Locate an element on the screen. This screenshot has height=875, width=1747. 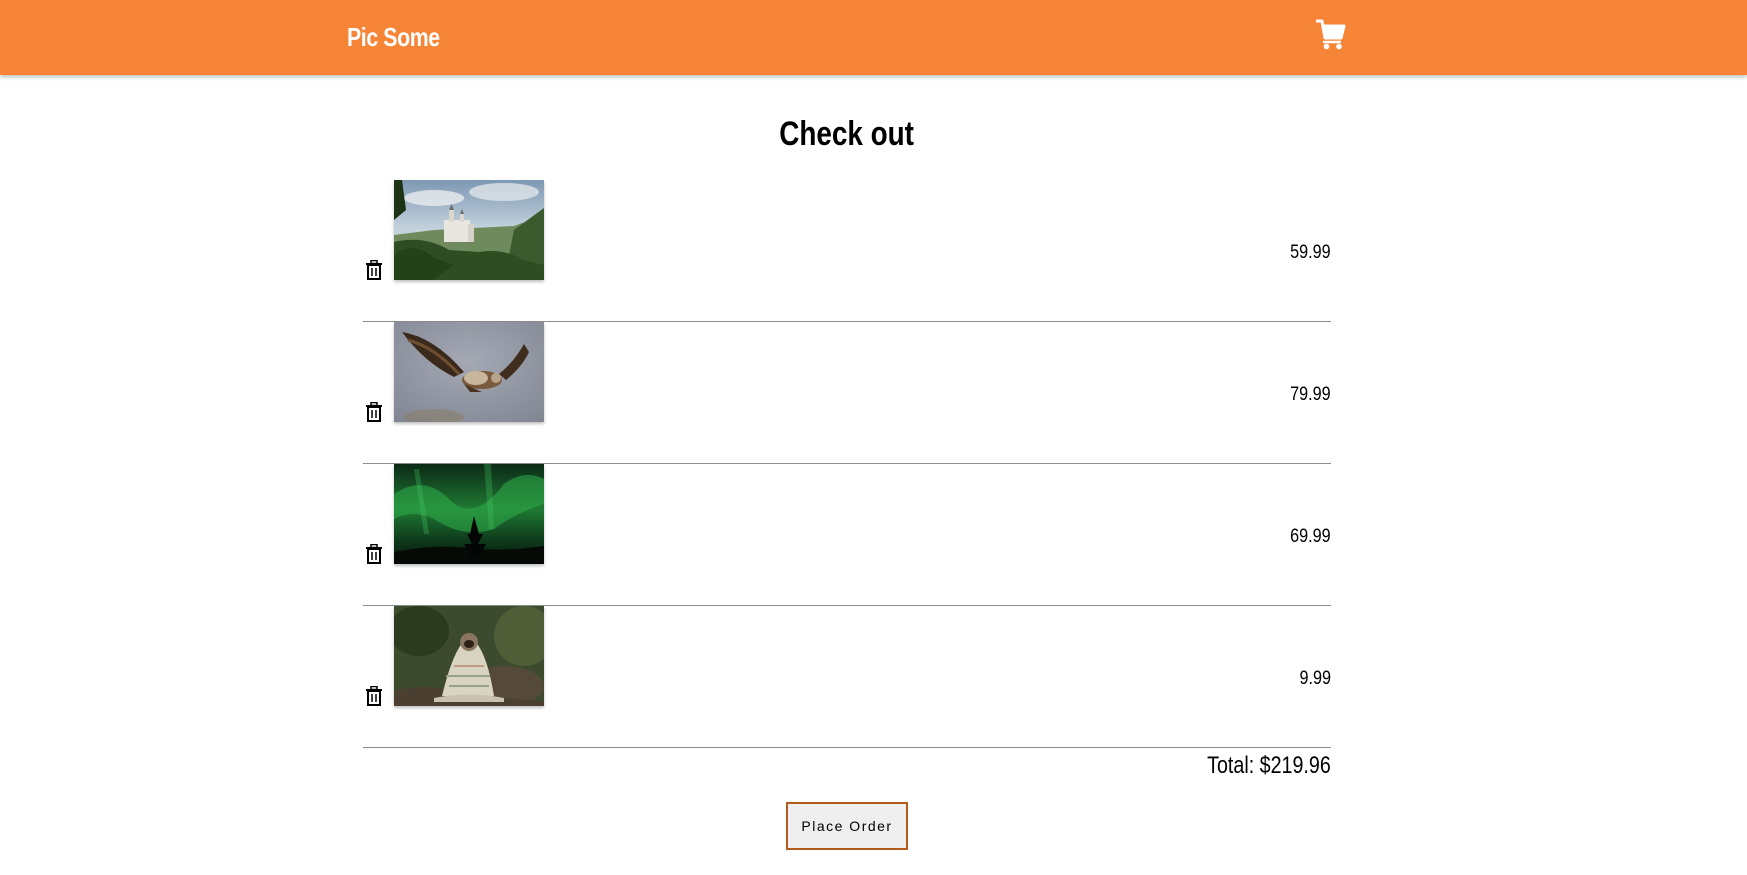
cart-item: 79.99 is located at coordinates (847, 393).